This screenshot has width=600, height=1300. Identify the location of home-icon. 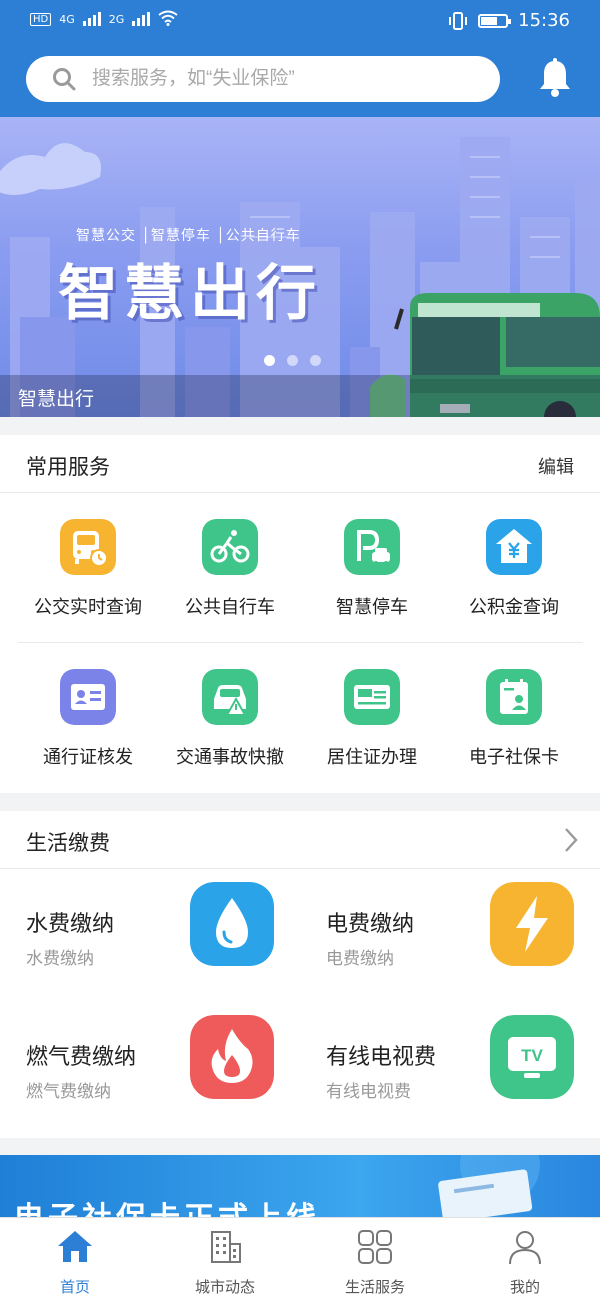
(75, 1246).